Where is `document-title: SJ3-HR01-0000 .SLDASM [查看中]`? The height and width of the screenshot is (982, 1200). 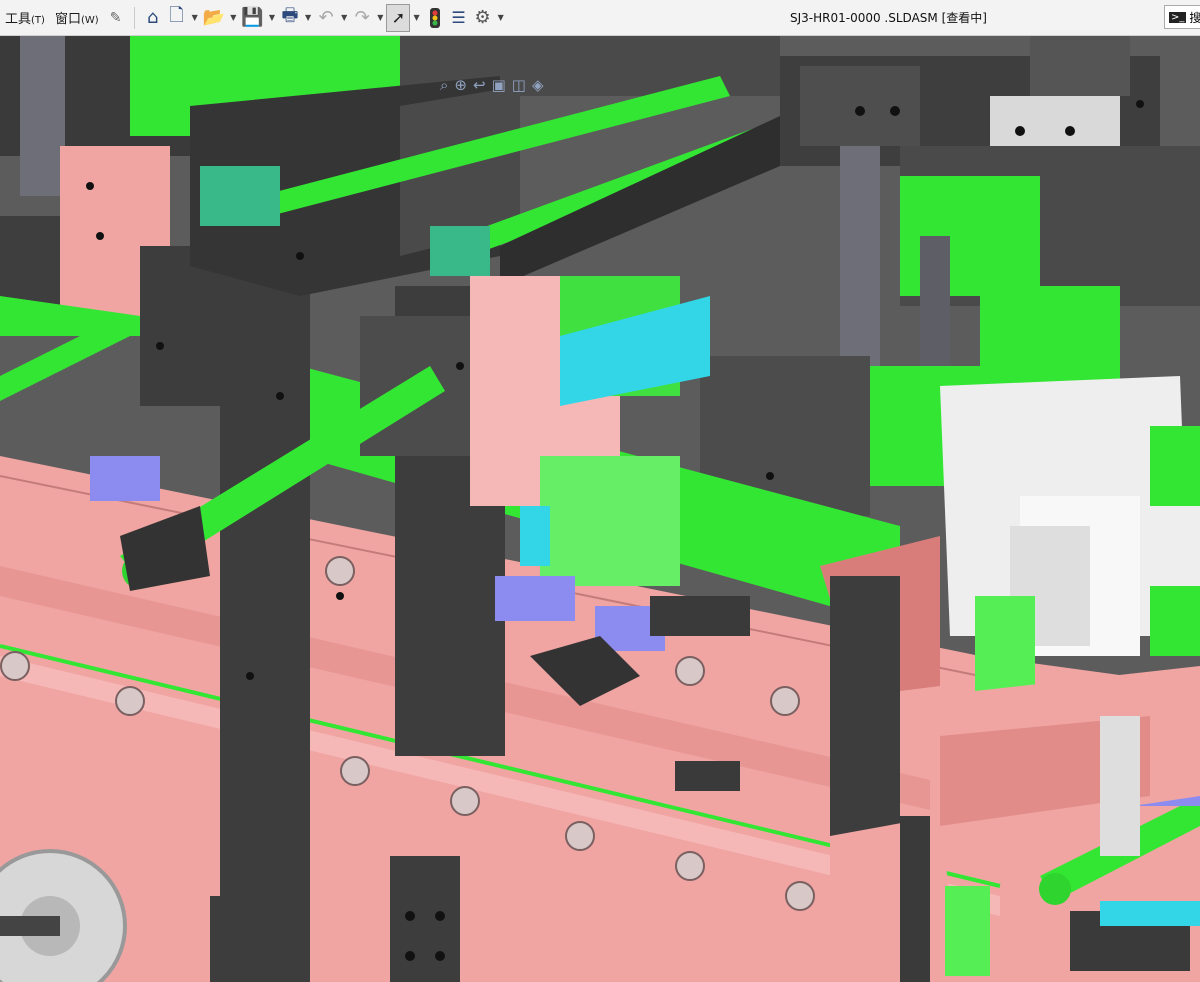
document-title: SJ3-HR01-0000 .SLDASM [查看中] is located at coordinates (888, 18).